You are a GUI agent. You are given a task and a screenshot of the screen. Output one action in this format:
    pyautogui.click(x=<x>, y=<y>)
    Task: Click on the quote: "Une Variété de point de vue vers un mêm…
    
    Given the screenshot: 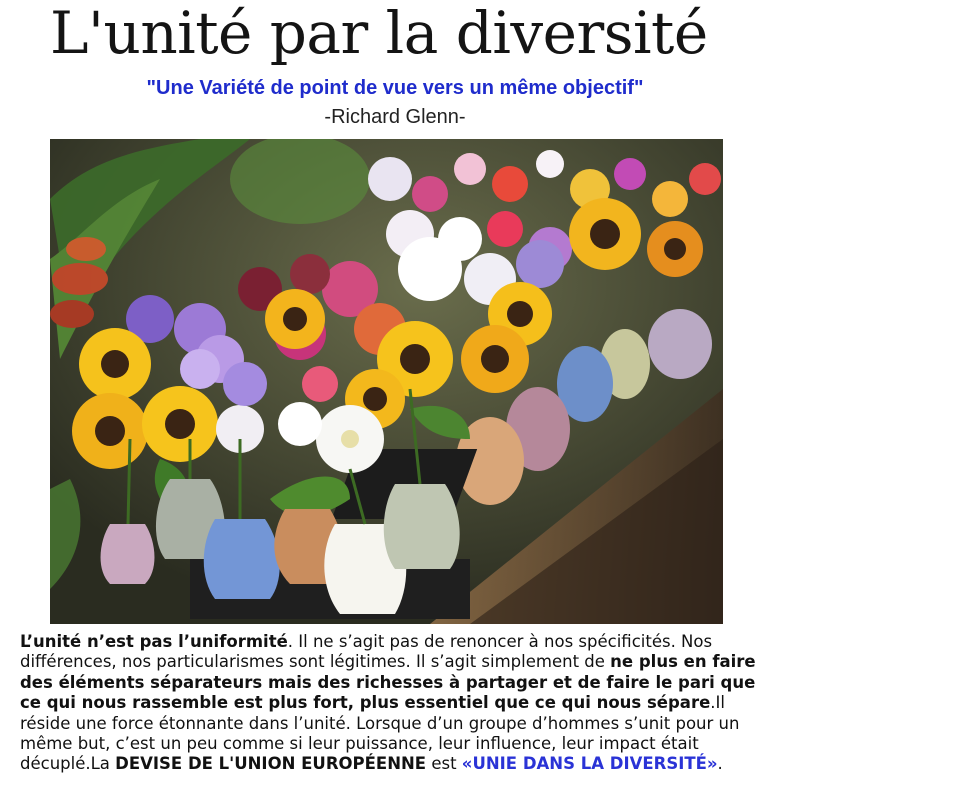 What is the action you would take?
    pyautogui.click(x=395, y=88)
    